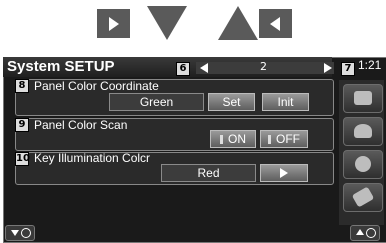 Image resolution: width=386 pixels, height=243 pixels. I want to click on scan-off-button: OFF, so click(284, 139).